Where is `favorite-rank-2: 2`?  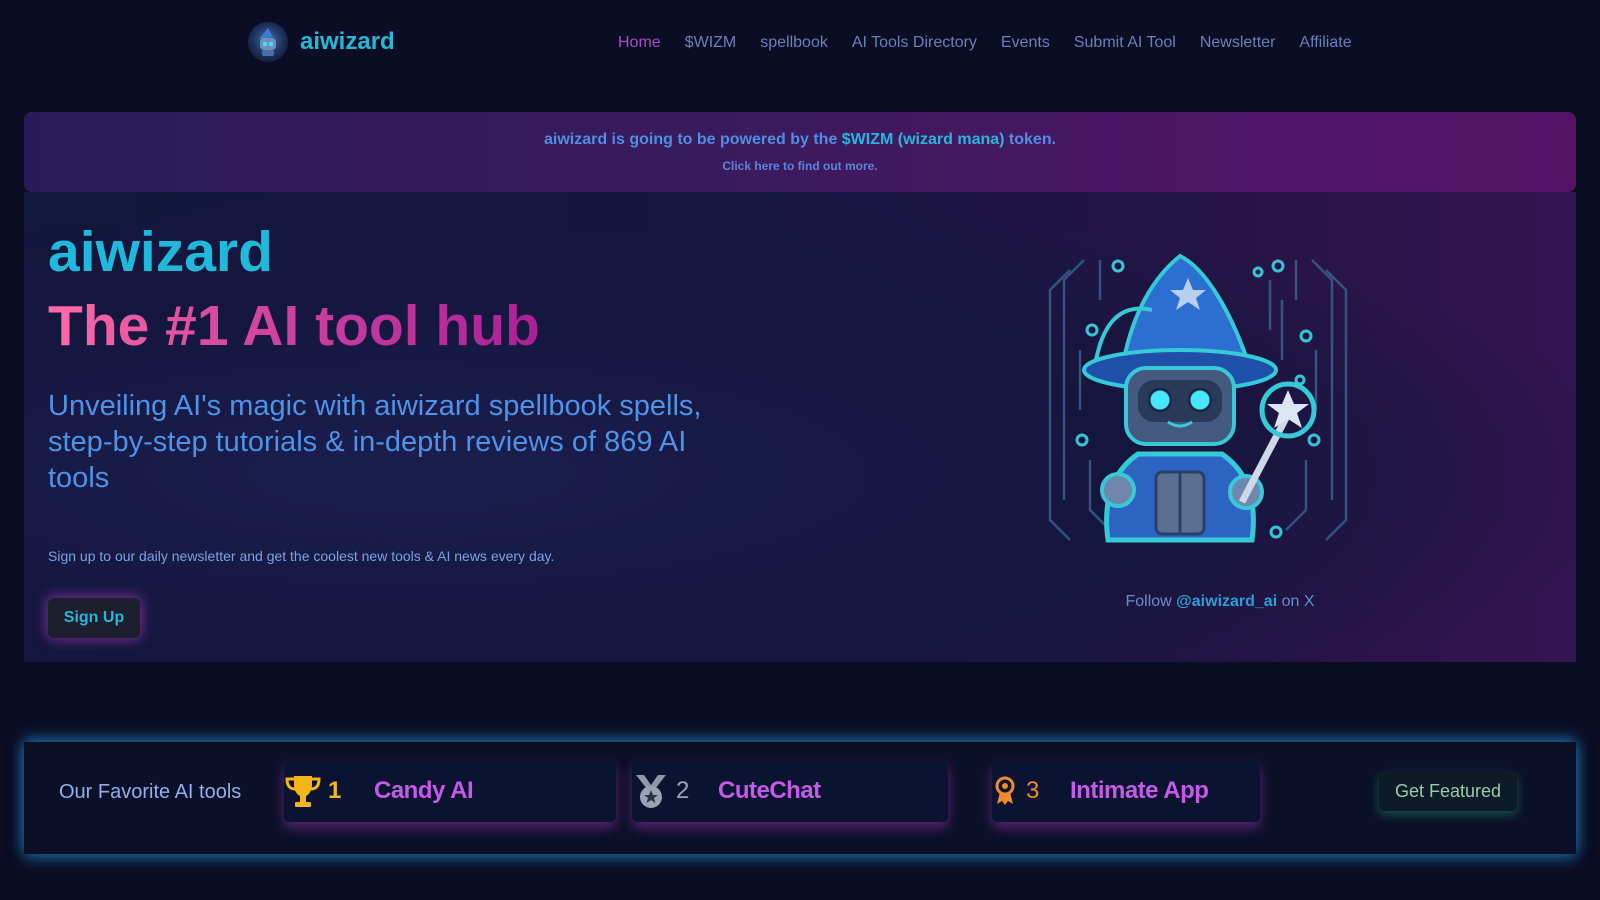 favorite-rank-2: 2 is located at coordinates (683, 790).